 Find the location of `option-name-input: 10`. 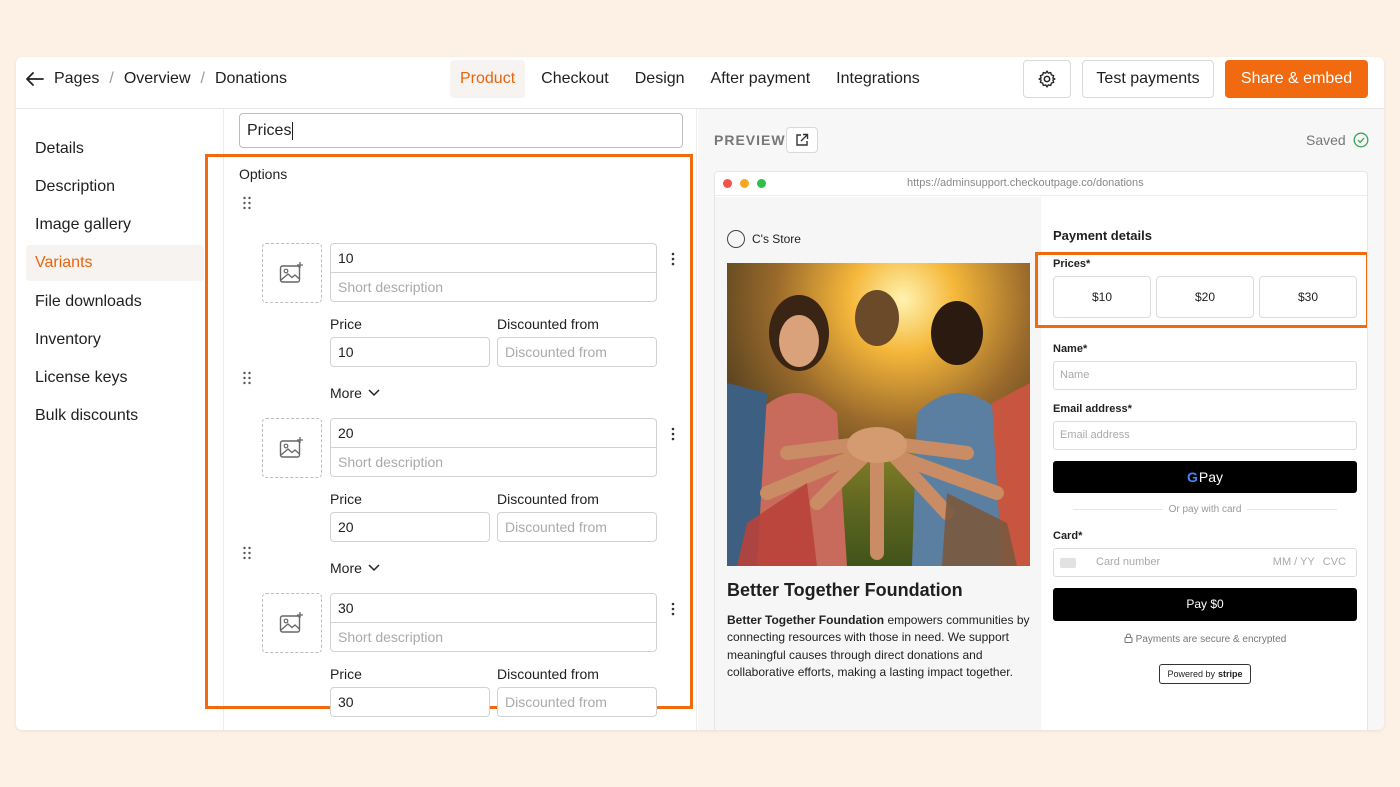

option-name-input: 10 is located at coordinates (493, 258).